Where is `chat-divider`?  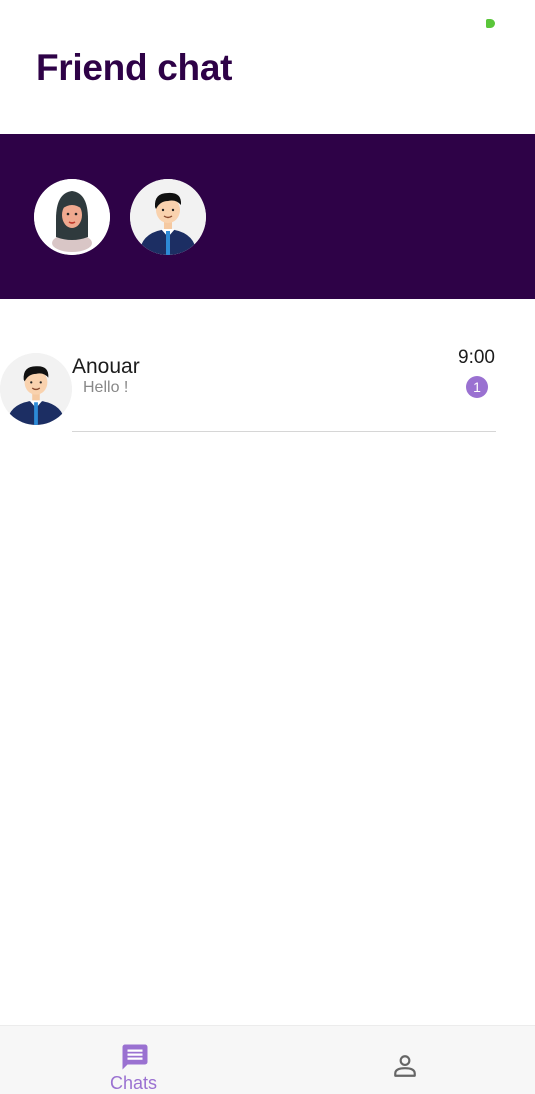 chat-divider is located at coordinates (284, 431).